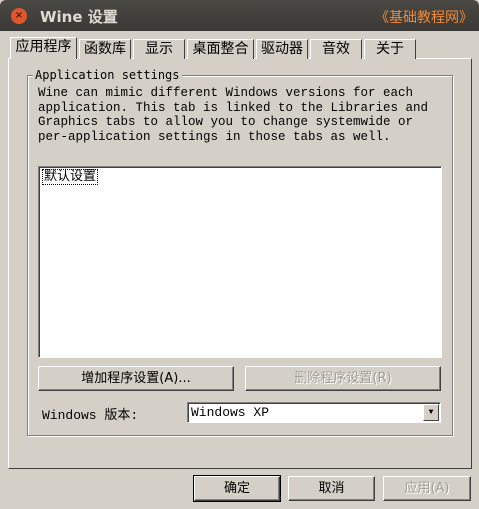  I want to click on apply-button: 应用(A), so click(427, 488).